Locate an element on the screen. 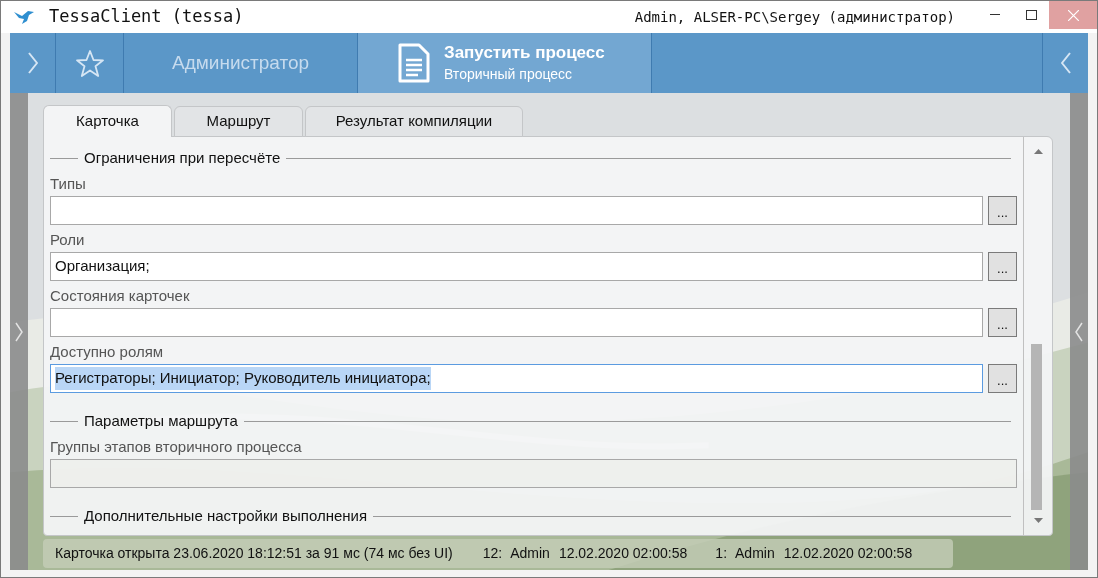 The height and width of the screenshot is (578, 1098). scroll-up-icon is located at coordinates (1038, 151).